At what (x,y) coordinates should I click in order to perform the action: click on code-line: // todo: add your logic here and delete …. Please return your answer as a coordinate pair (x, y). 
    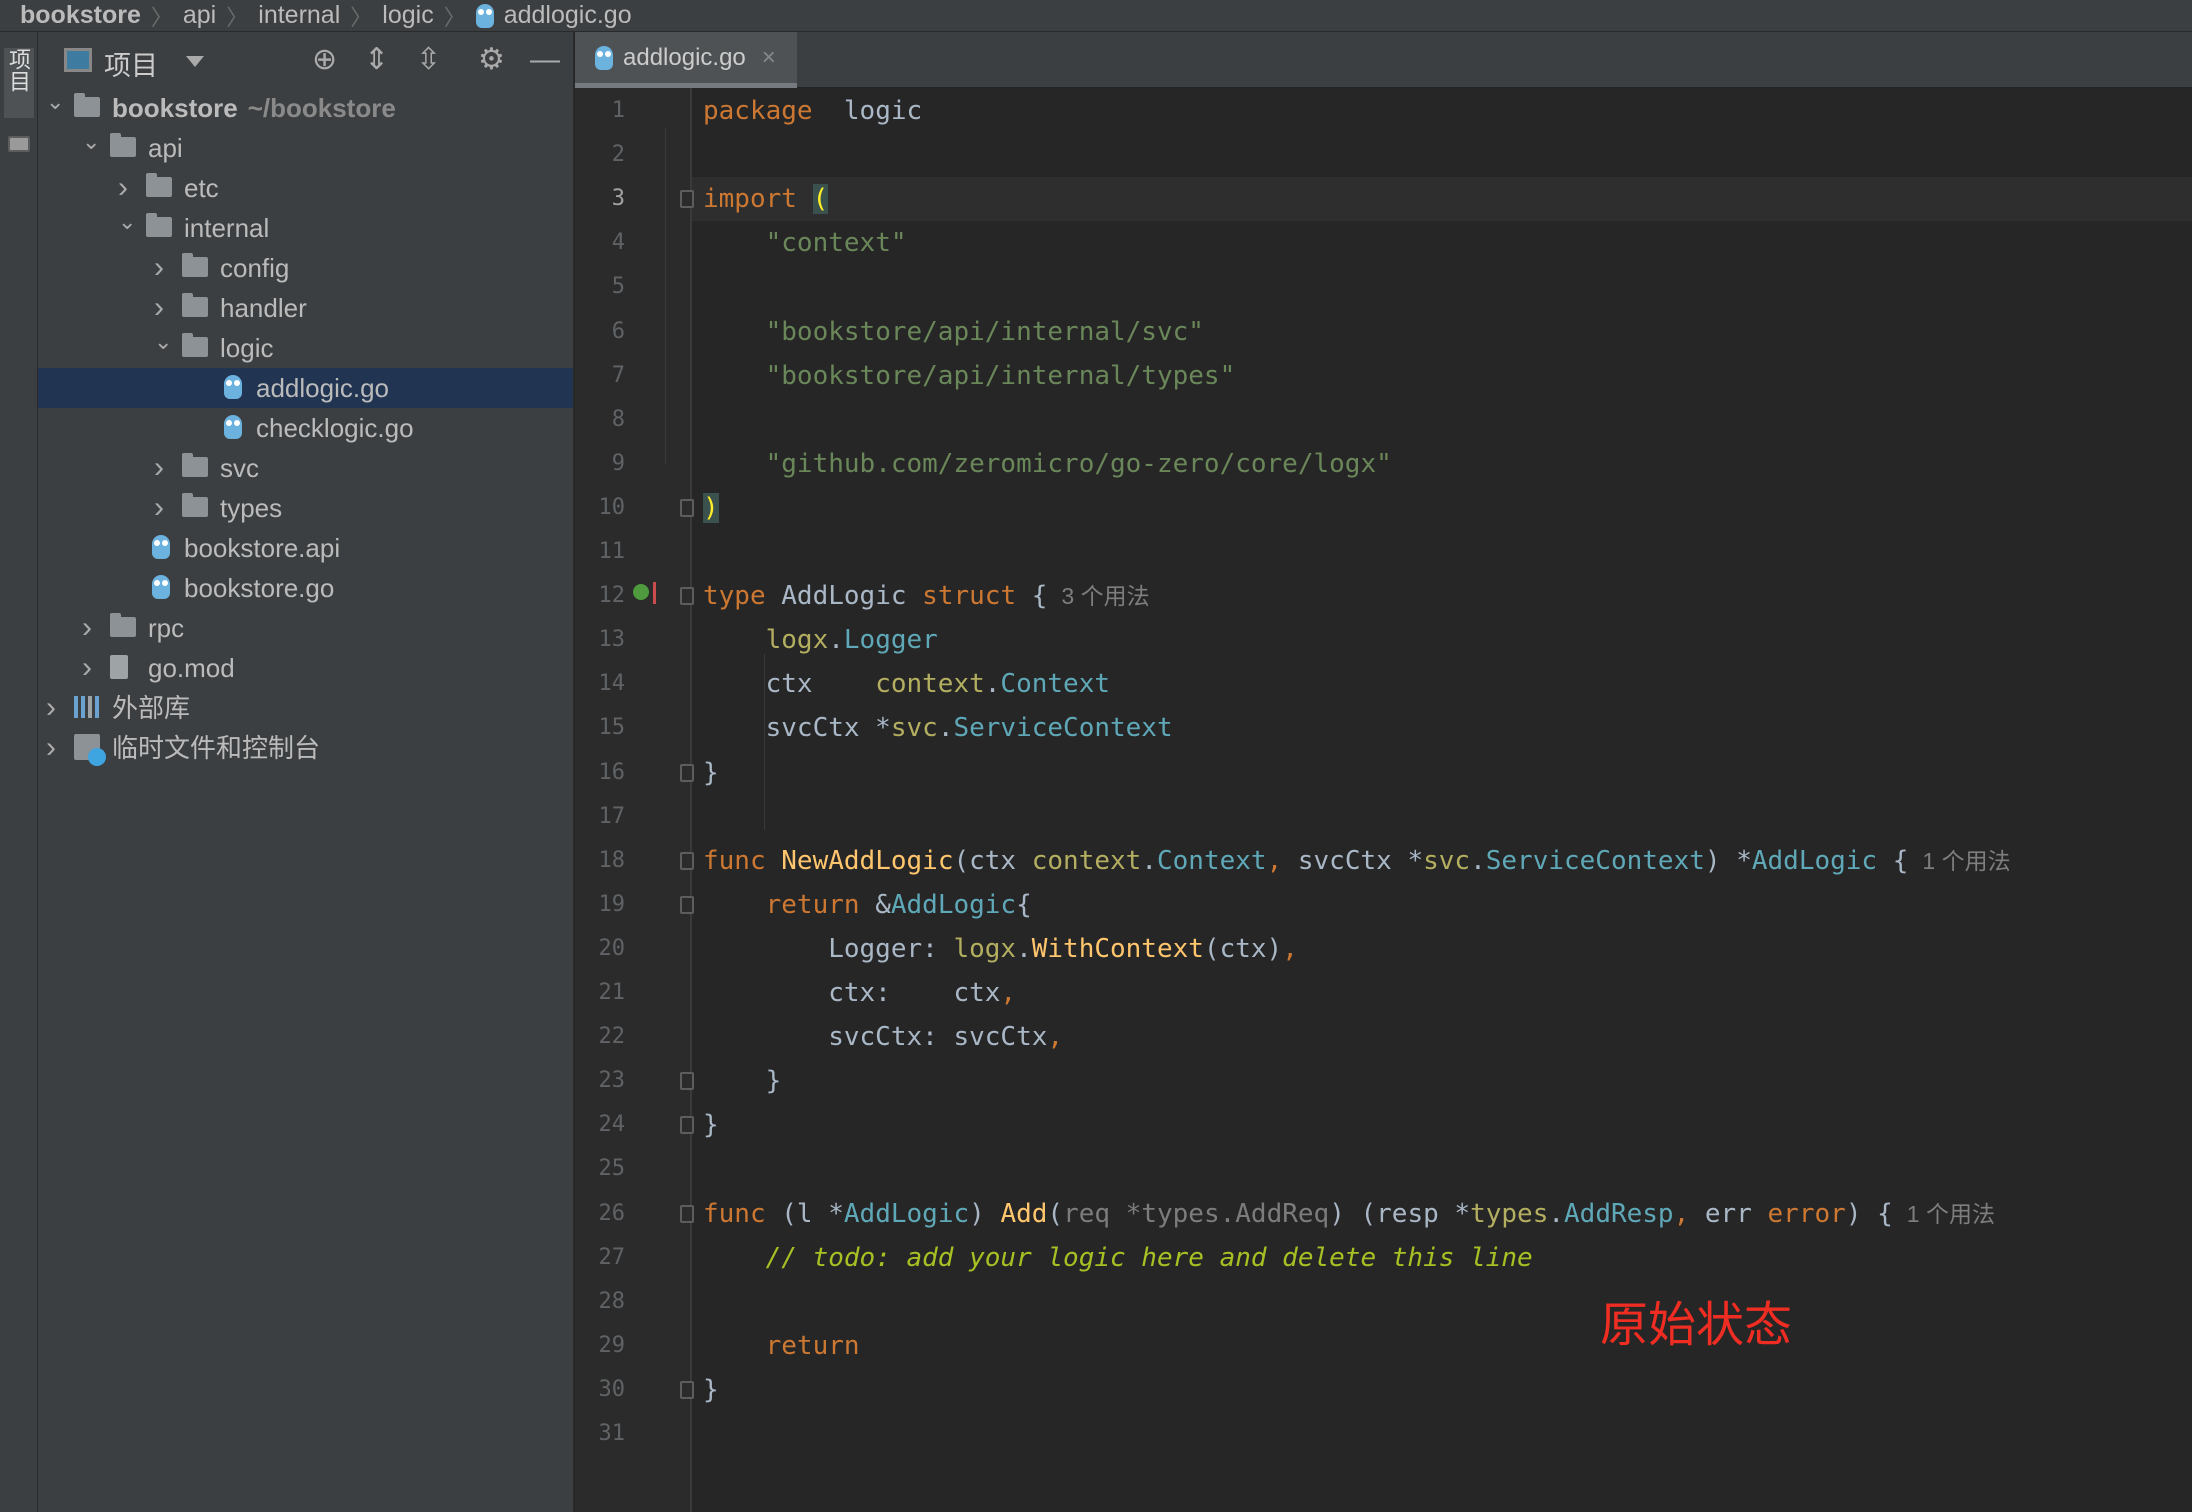
    Looking at the image, I should click on (1118, 1258).